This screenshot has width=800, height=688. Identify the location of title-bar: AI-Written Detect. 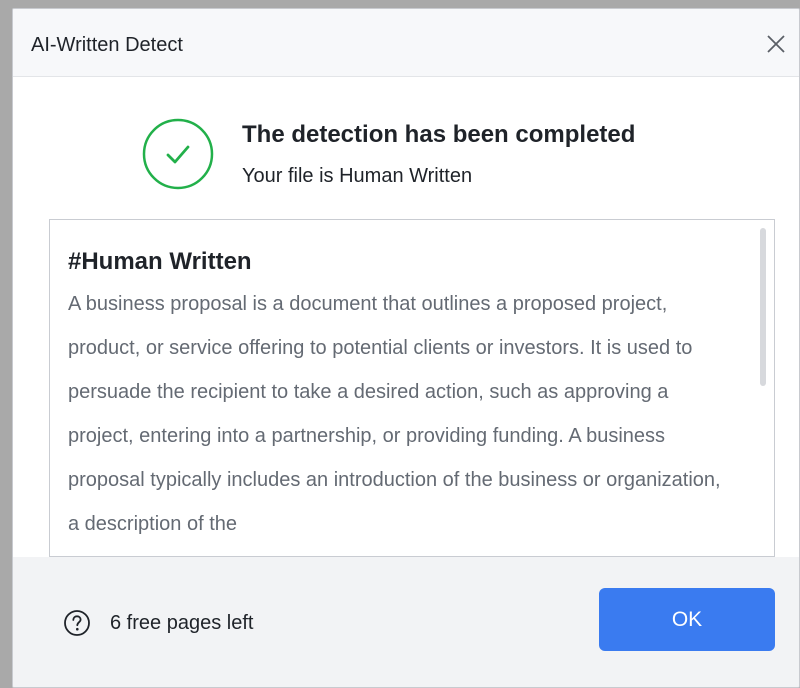
(406, 43).